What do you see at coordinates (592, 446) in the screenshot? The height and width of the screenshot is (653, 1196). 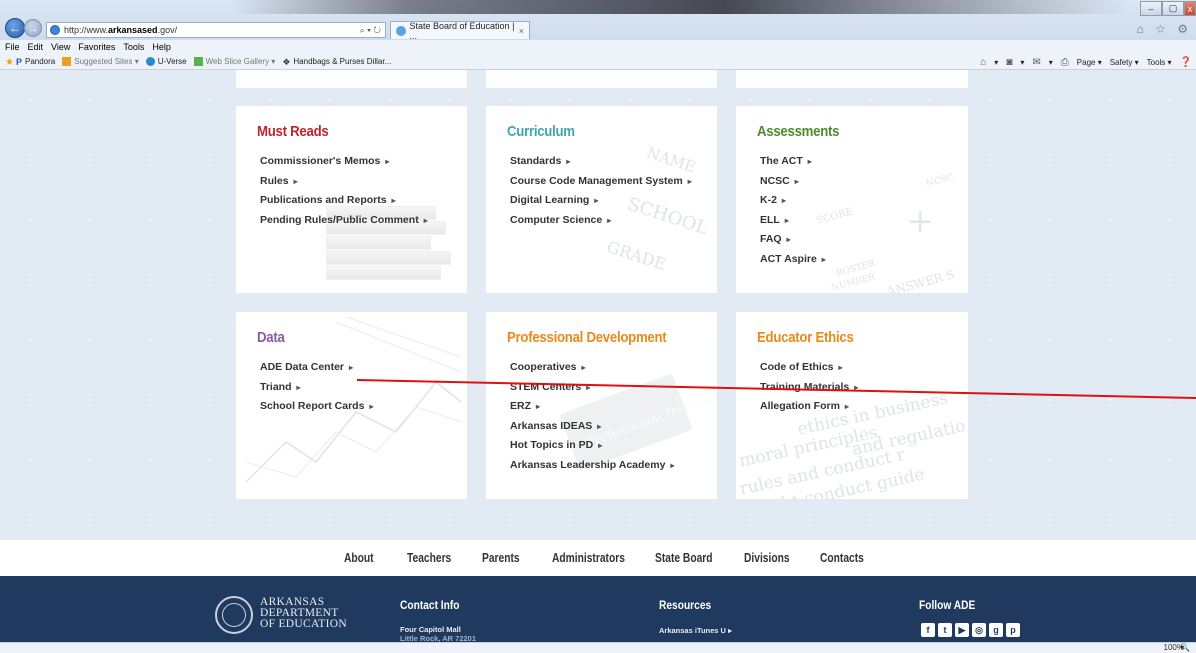 I see `link-hot-topics-pd: Hot Topics in PD ▸` at bounding box center [592, 446].